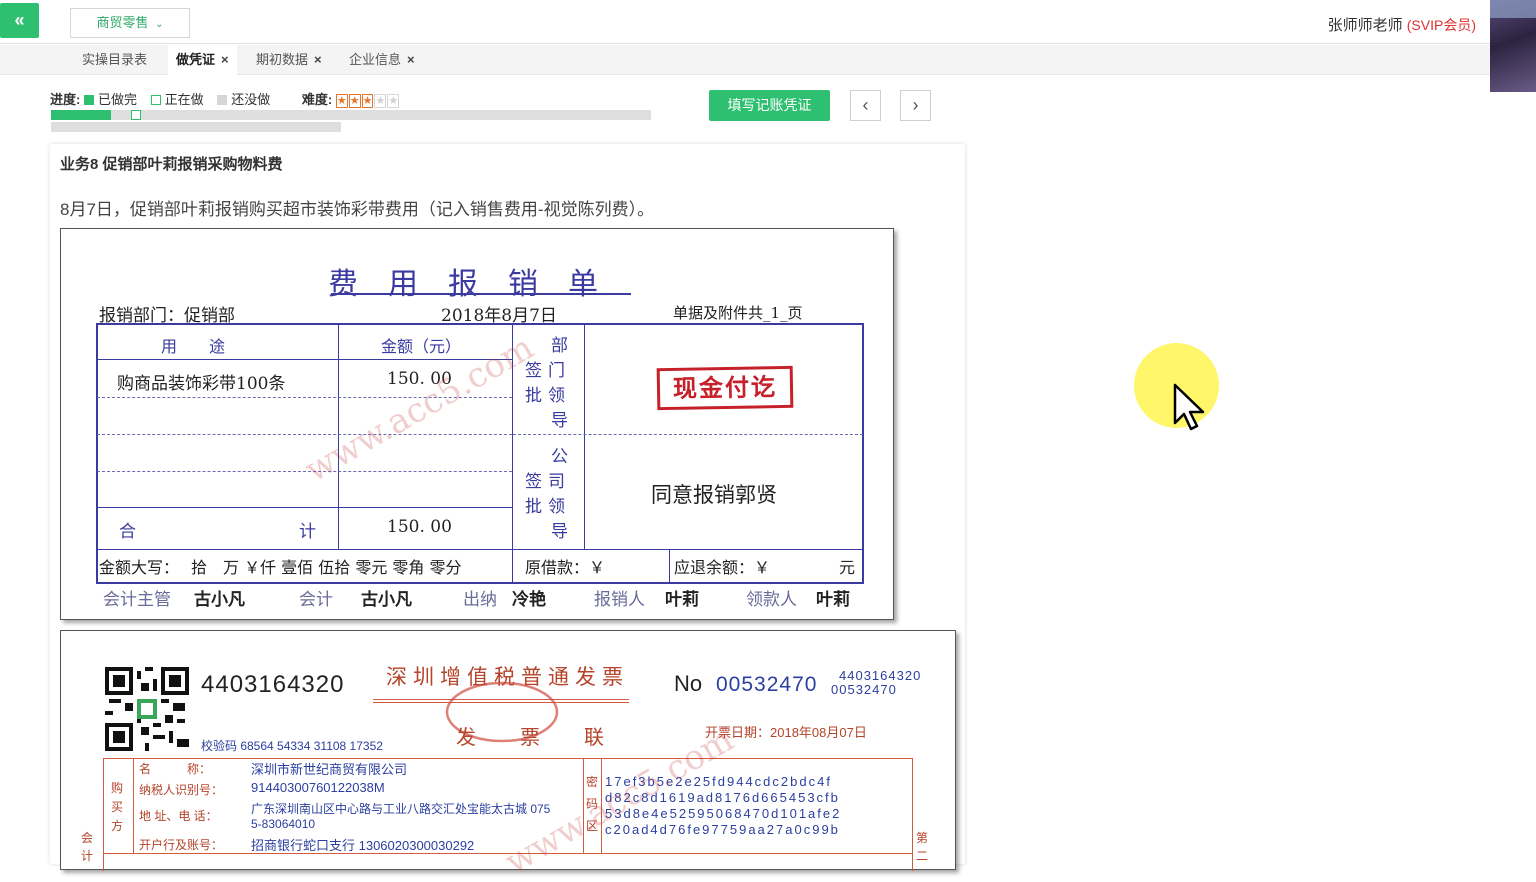 The height and width of the screenshot is (882, 1536). I want to click on tab-opening-data: 期初数据 ×, so click(289, 60).